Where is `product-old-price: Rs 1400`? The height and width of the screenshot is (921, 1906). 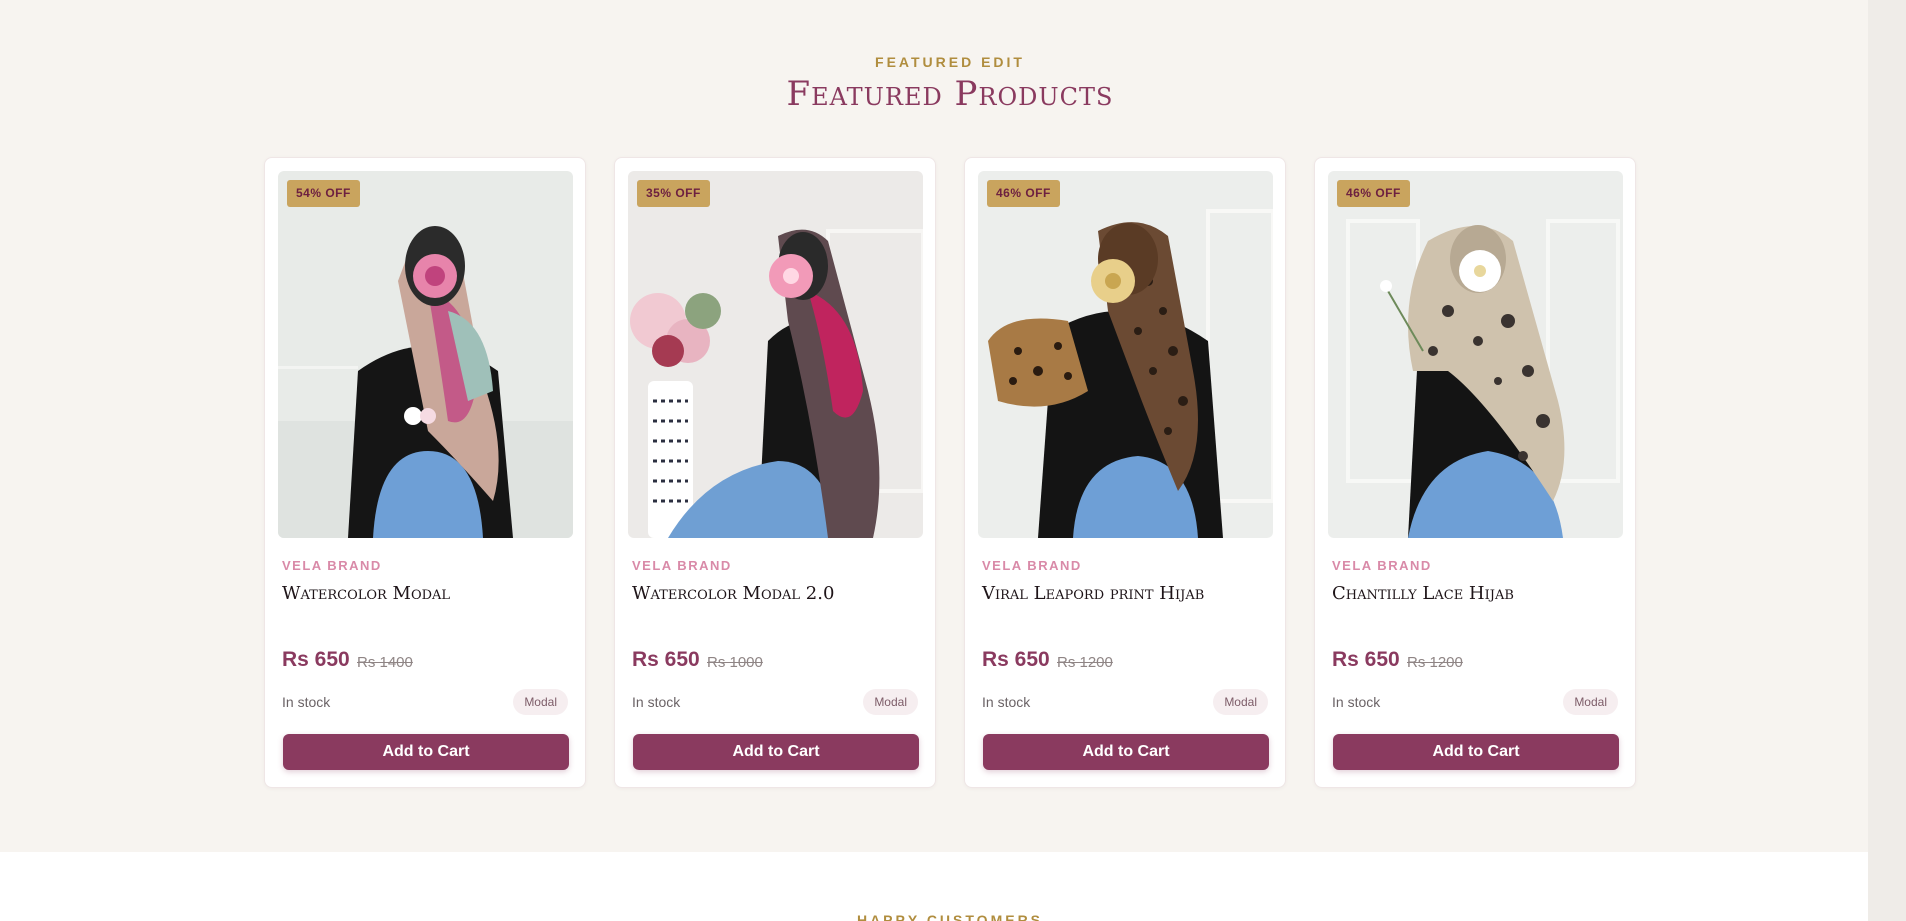 product-old-price: Rs 1400 is located at coordinates (385, 662).